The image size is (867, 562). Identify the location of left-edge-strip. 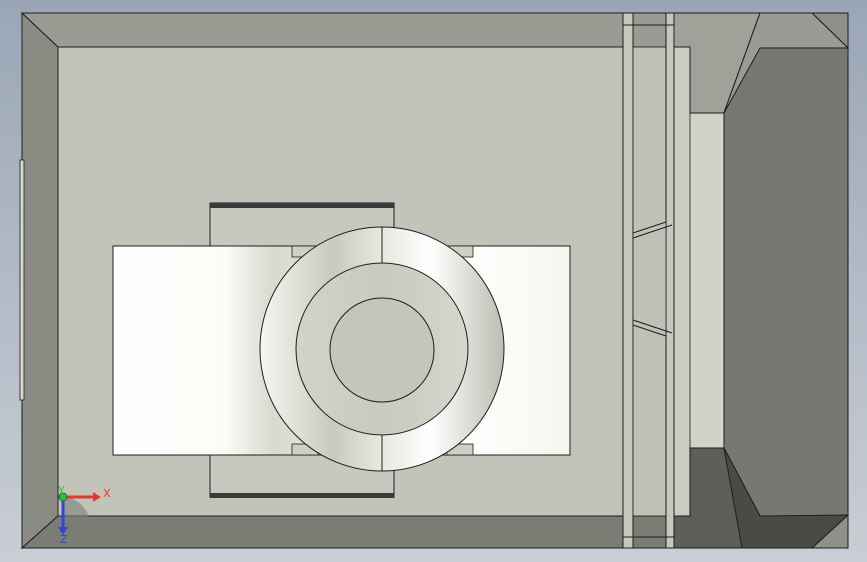
(22, 280).